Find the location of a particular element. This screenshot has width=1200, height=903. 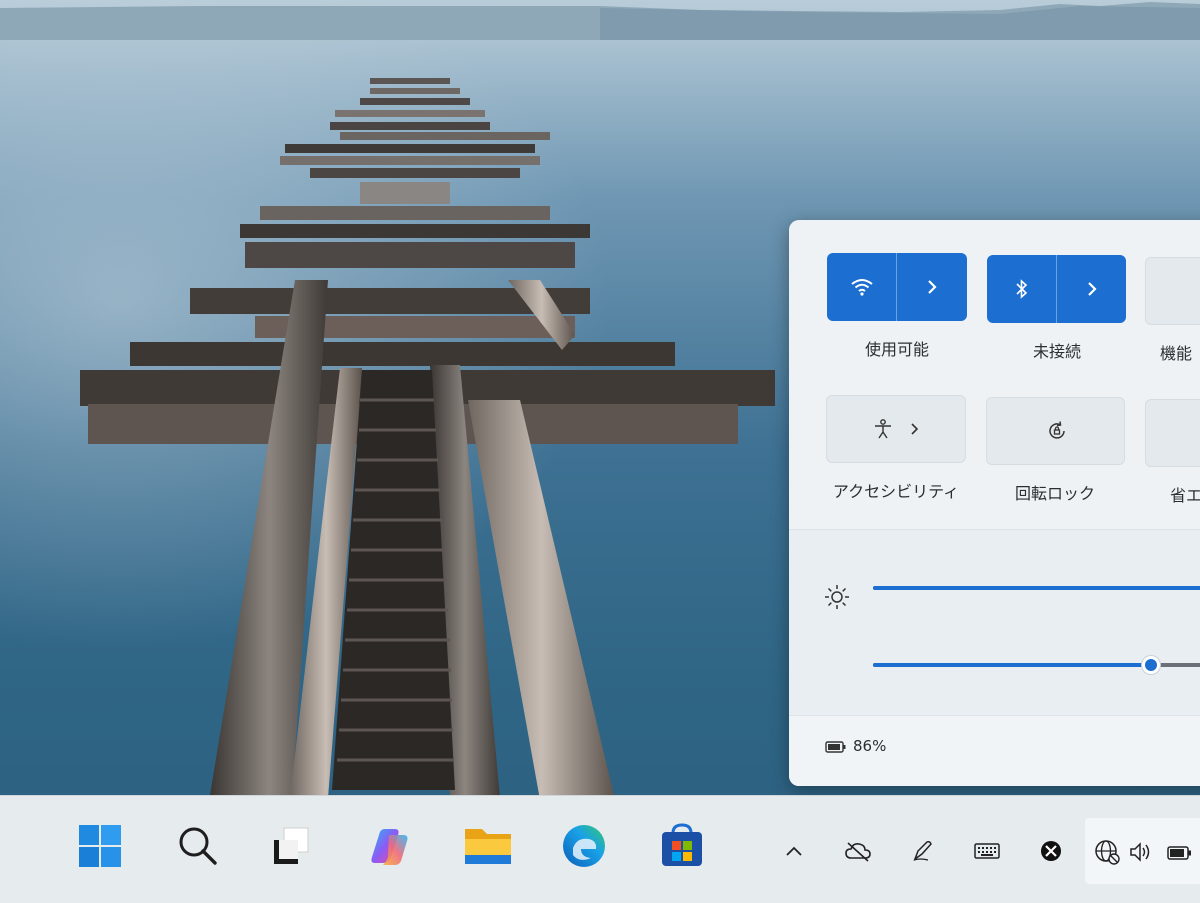

folder-icon is located at coordinates (488, 846).